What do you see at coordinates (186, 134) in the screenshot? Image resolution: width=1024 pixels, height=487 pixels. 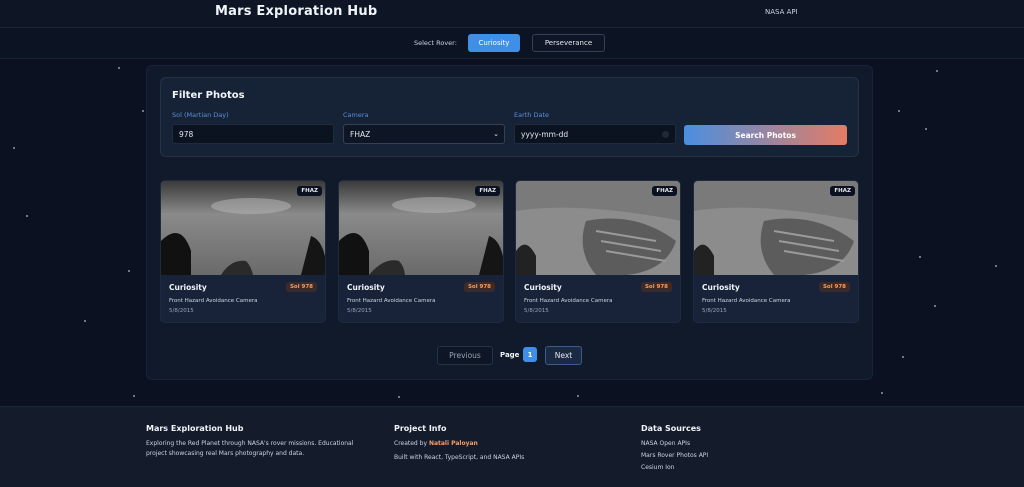 I see `sol-input-value: 978` at bounding box center [186, 134].